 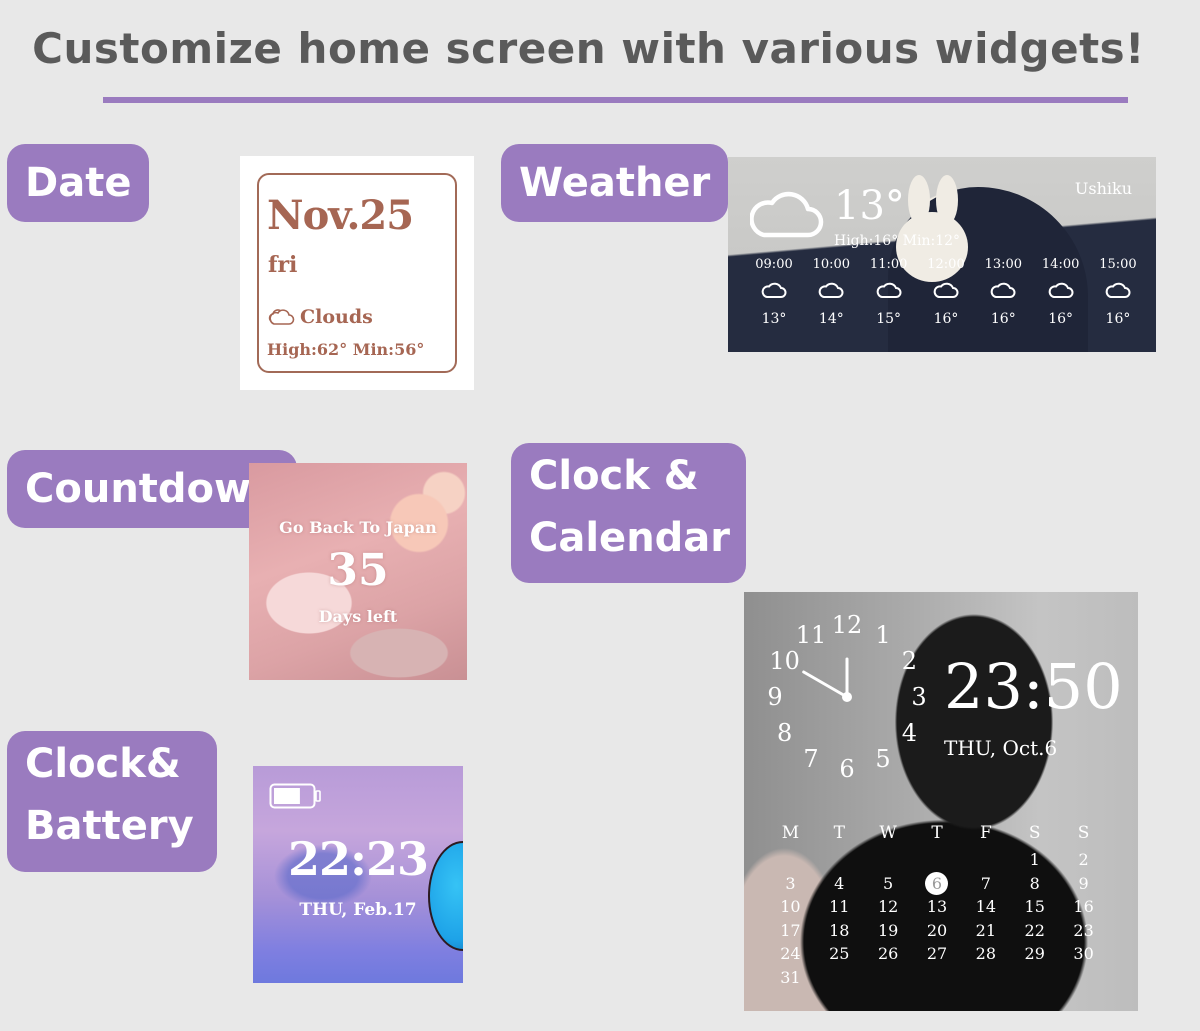 What do you see at coordinates (320, 317) in the screenshot?
I see `weather-condition: Clouds` at bounding box center [320, 317].